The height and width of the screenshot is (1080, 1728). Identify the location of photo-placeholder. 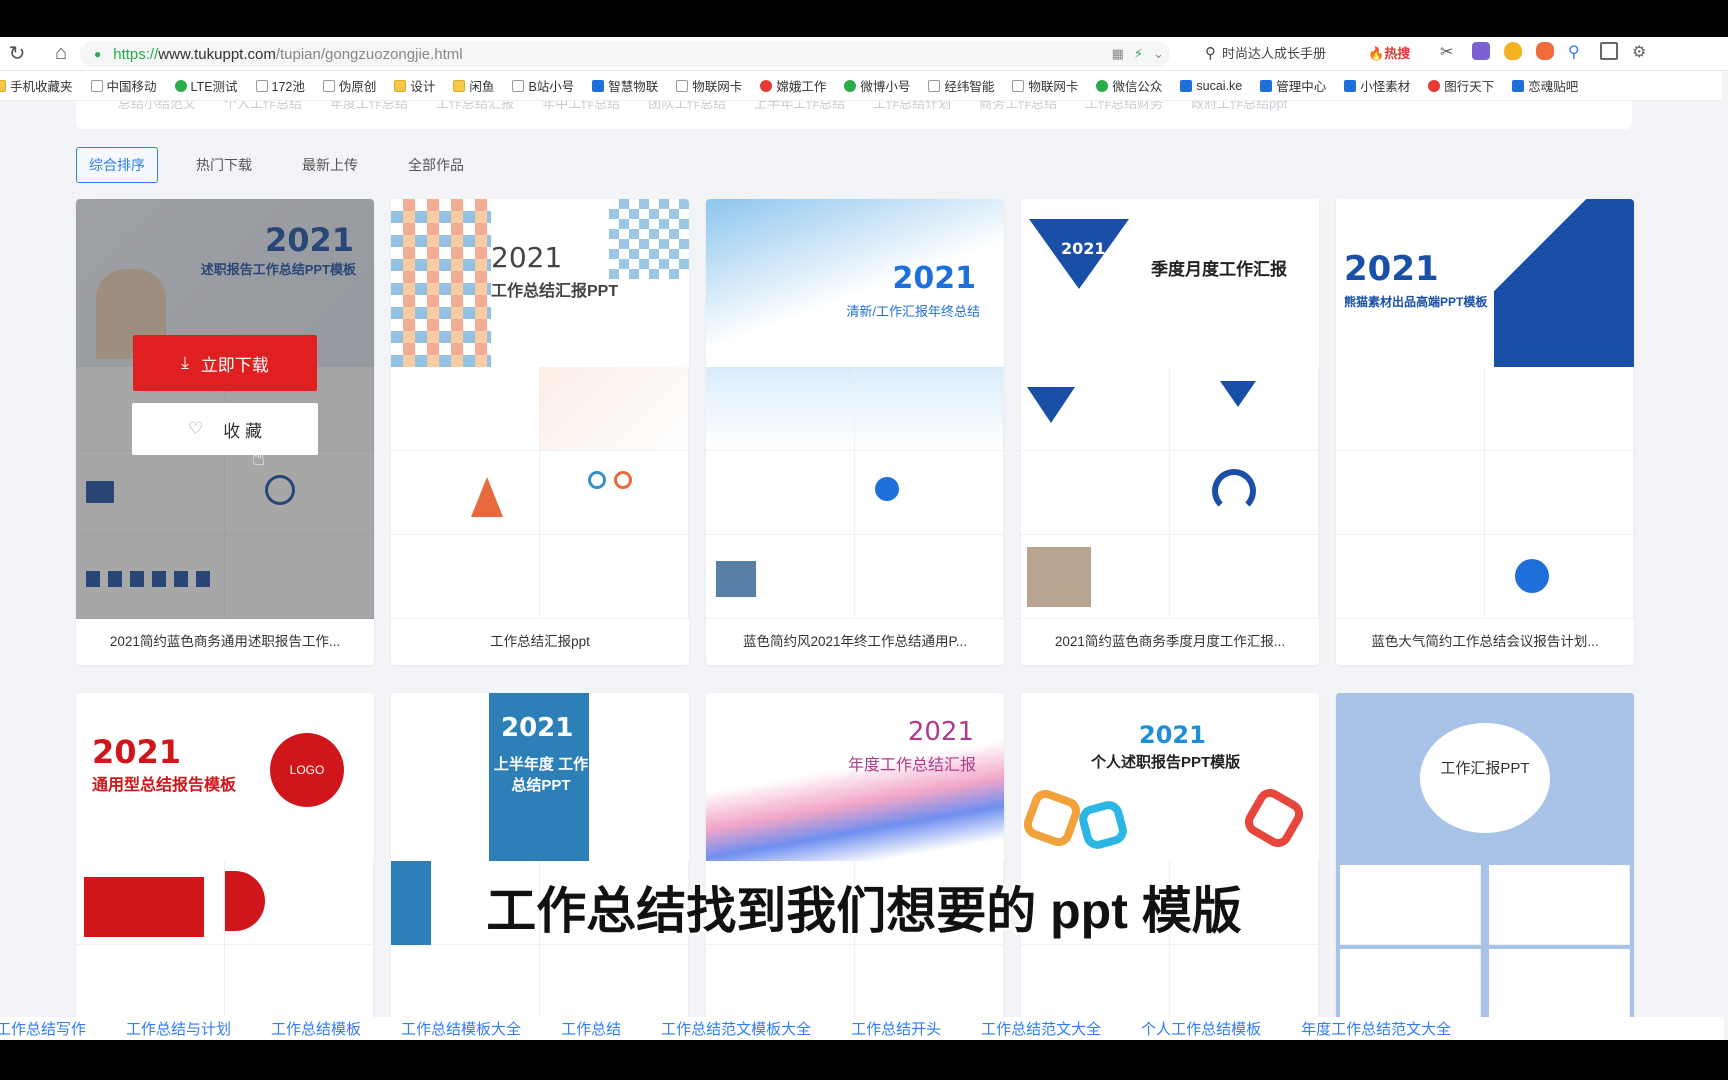
(1059, 577).